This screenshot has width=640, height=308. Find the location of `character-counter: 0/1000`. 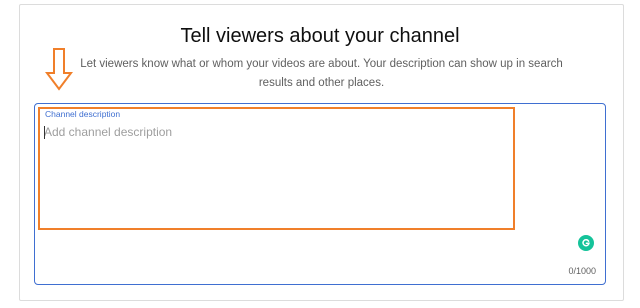

character-counter: 0/1000 is located at coordinates (582, 271).